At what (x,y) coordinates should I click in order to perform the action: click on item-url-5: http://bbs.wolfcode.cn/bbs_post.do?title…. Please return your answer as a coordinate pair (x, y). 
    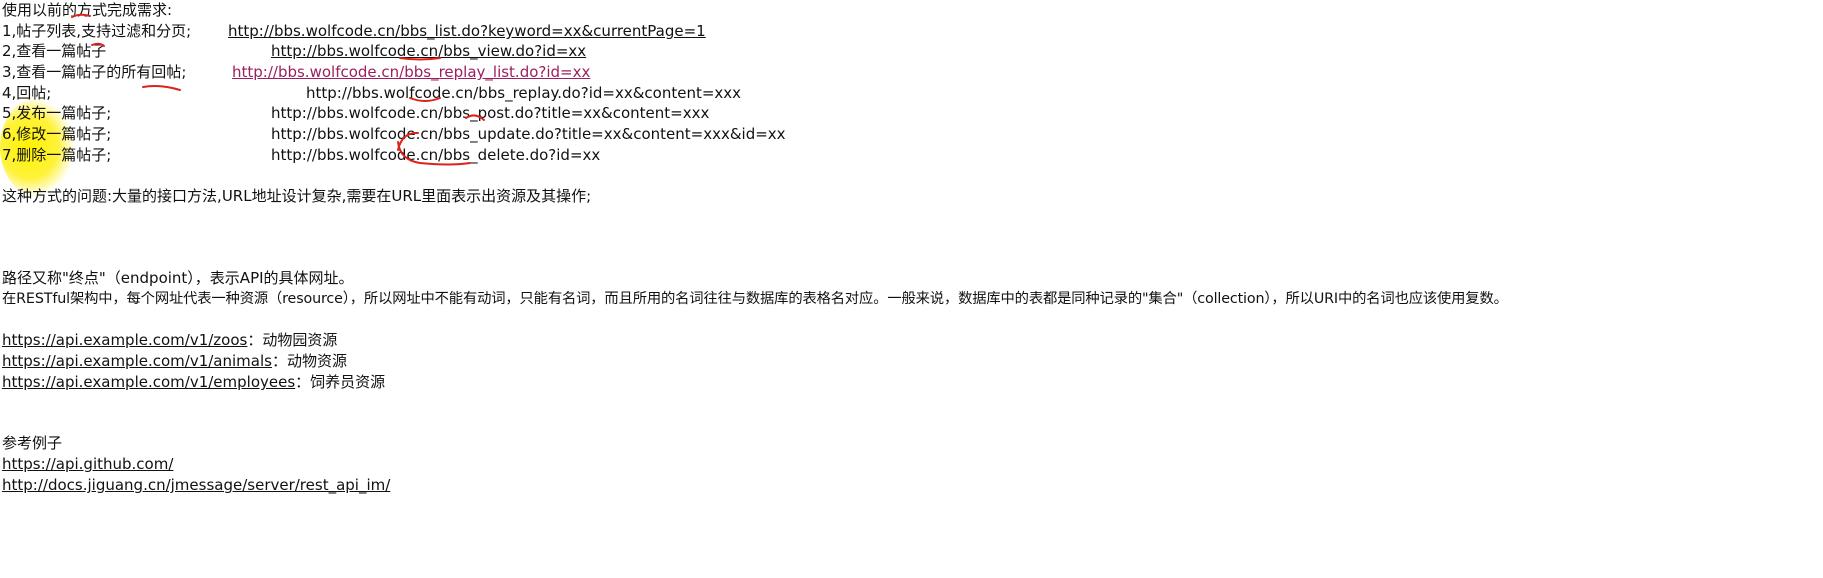
    Looking at the image, I should click on (490, 113).